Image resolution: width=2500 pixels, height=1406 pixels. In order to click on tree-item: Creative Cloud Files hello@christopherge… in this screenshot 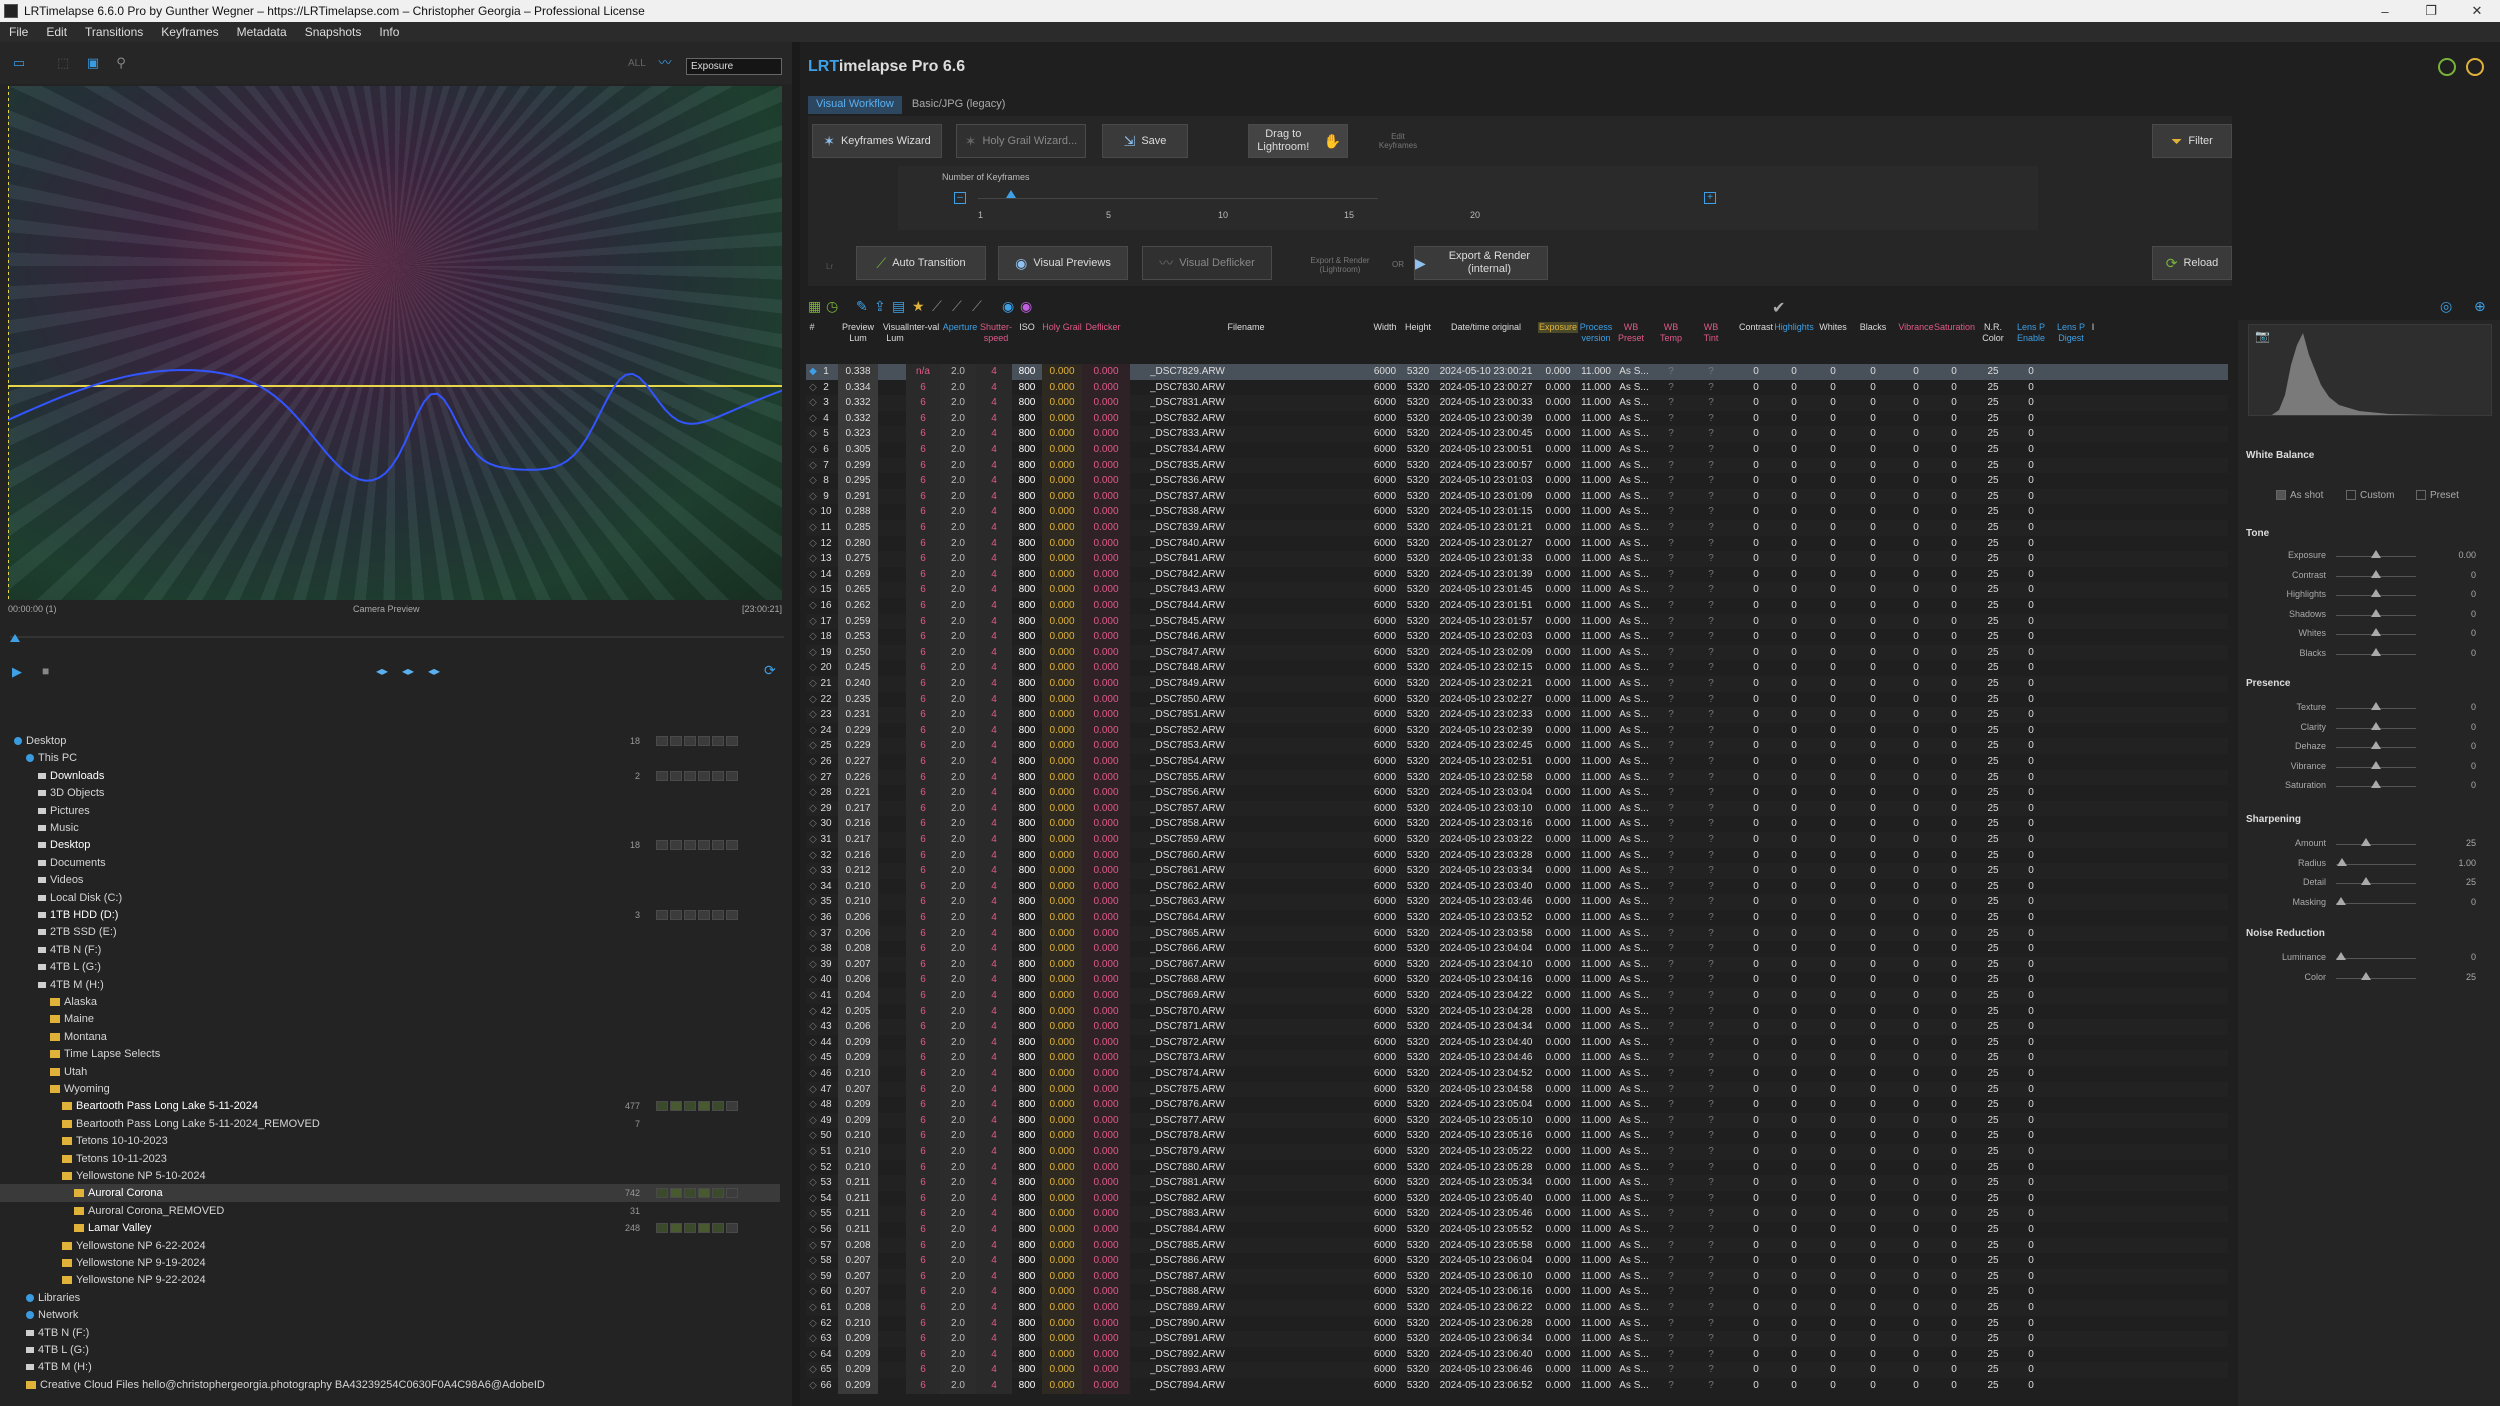, I will do `click(390, 1385)`.